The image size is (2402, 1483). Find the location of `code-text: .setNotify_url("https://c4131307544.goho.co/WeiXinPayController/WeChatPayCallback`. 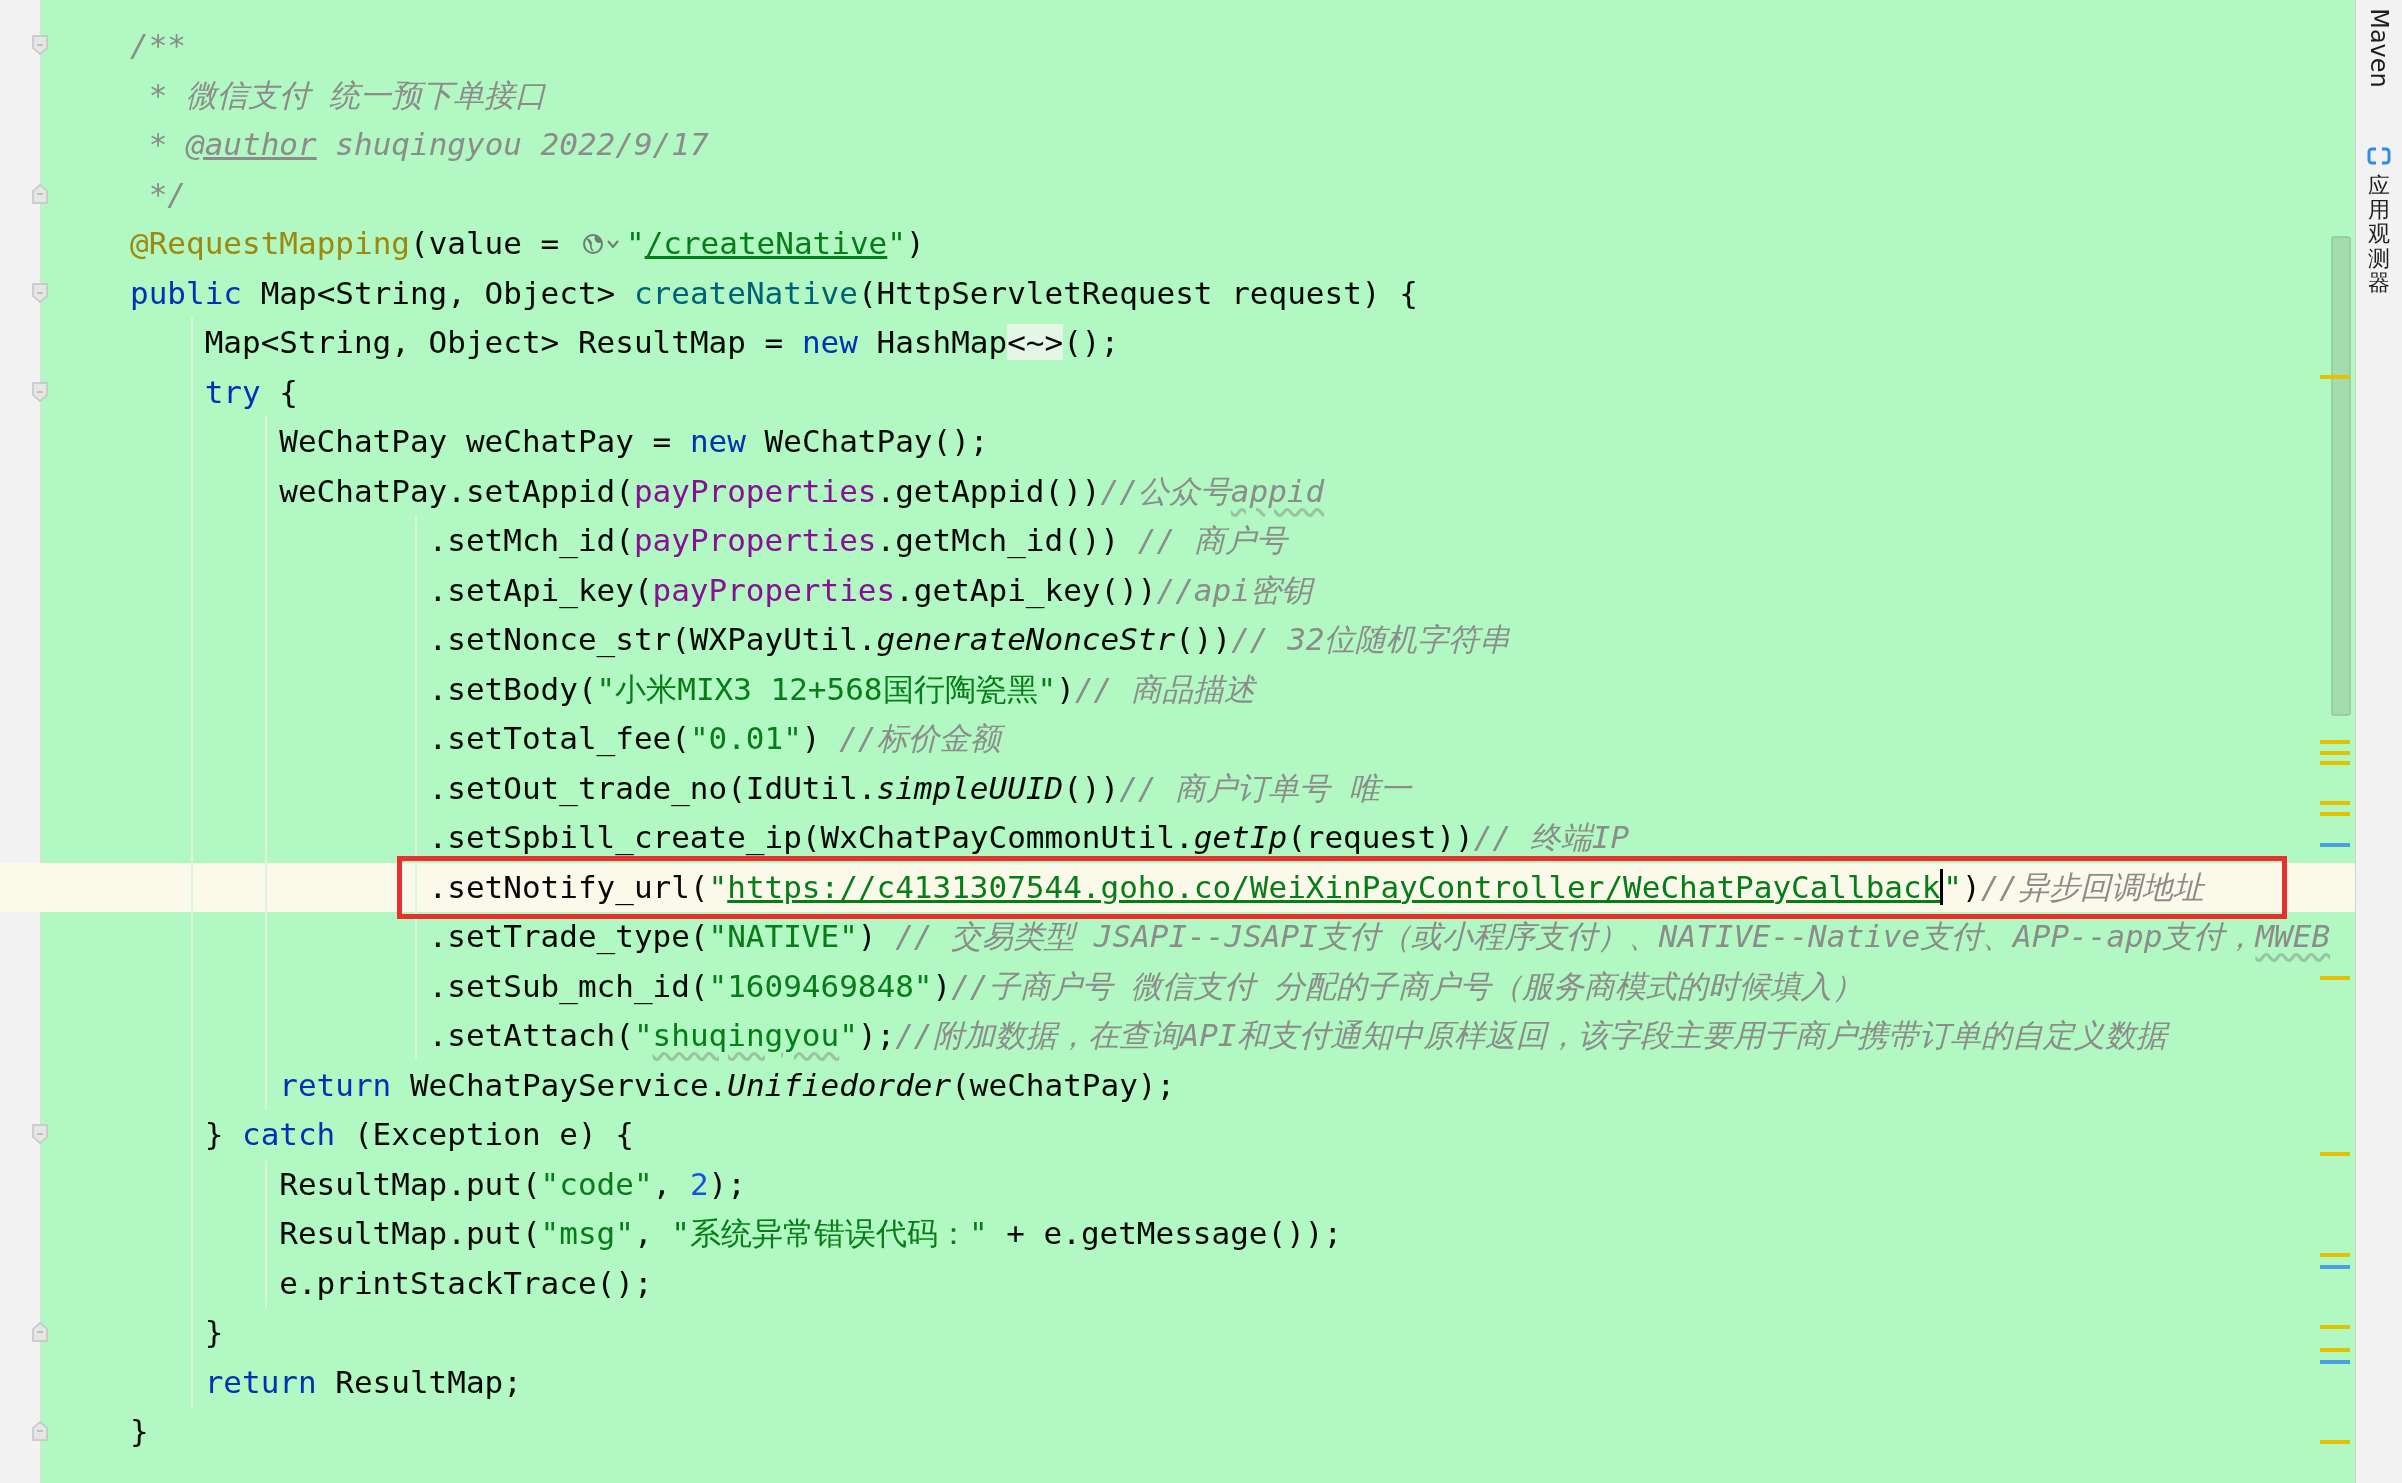

code-text: .setNotify_url("https://c4131307544.goho.co/WeiXinPayController/WeChatPayCallback is located at coordinates (1184, 887).